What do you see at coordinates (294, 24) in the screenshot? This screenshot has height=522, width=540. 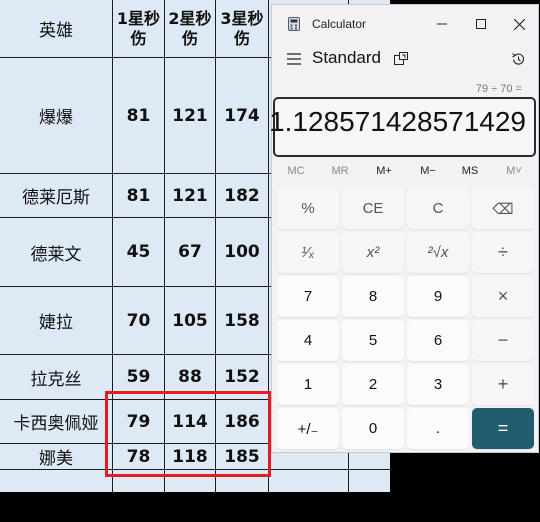 I see `calculator-app-icon` at bounding box center [294, 24].